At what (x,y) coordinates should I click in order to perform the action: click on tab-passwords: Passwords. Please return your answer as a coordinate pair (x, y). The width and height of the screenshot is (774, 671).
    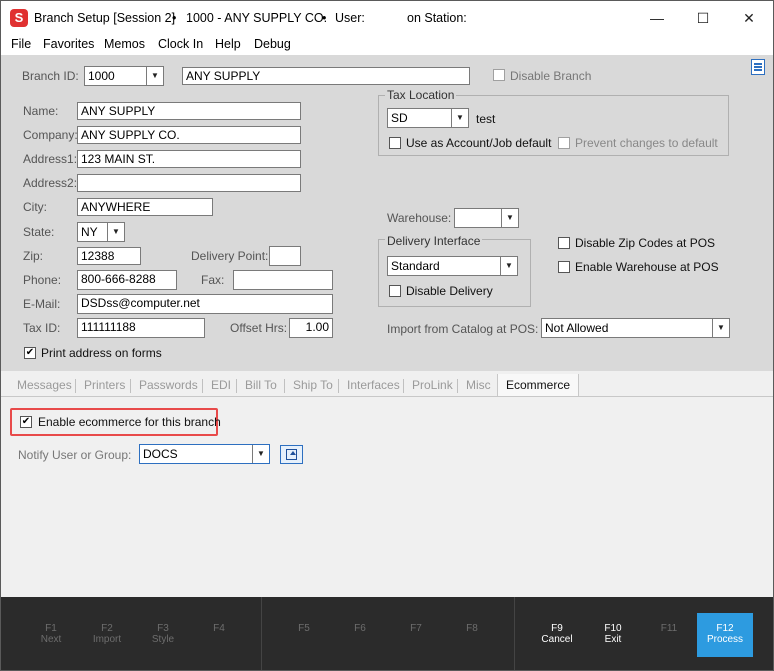
    Looking at the image, I should click on (168, 385).